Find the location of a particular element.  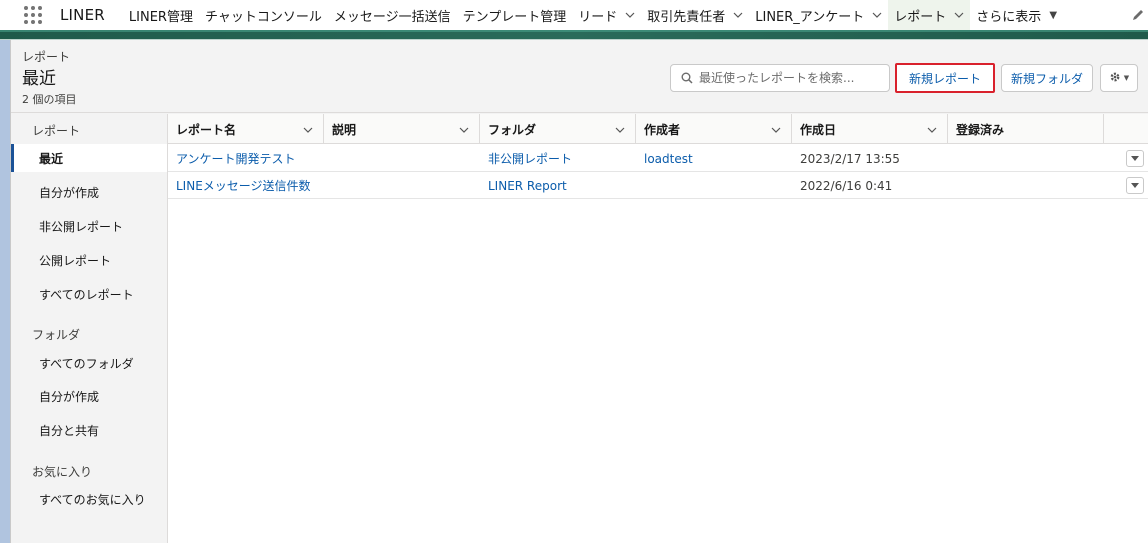

brand-banner is located at coordinates (574, 35).